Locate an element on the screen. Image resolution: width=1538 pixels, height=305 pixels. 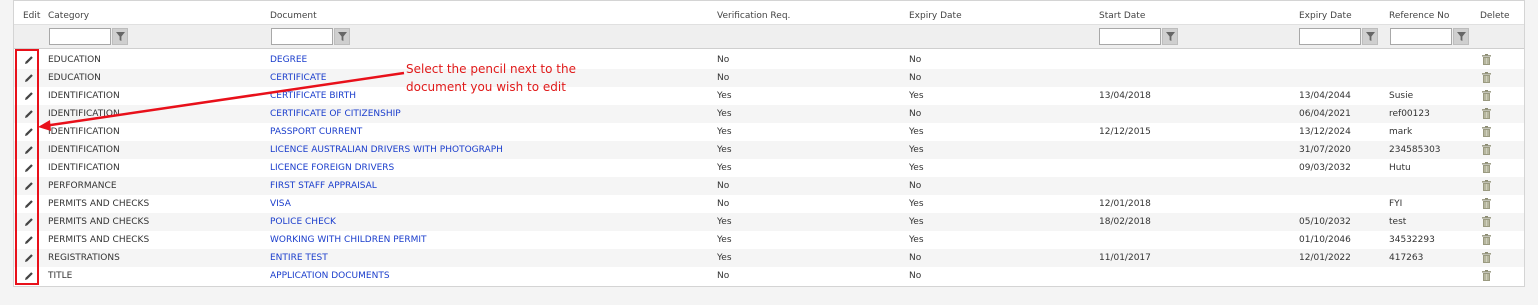
scrollbar-gutter is located at coordinates (1532, 152).